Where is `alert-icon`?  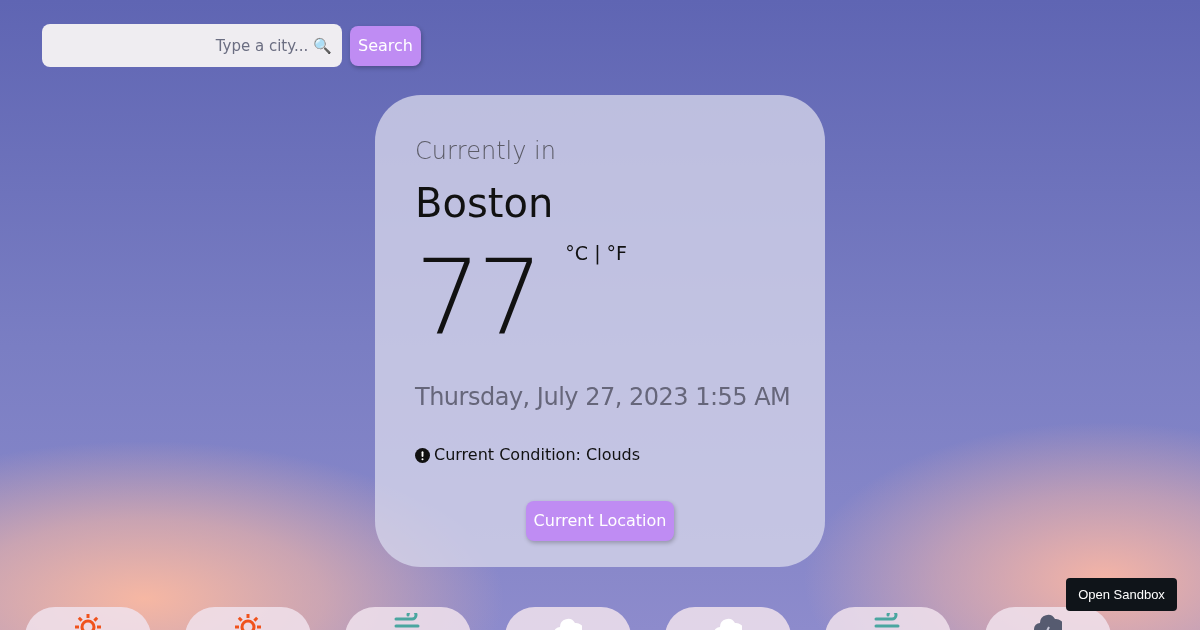 alert-icon is located at coordinates (422, 455).